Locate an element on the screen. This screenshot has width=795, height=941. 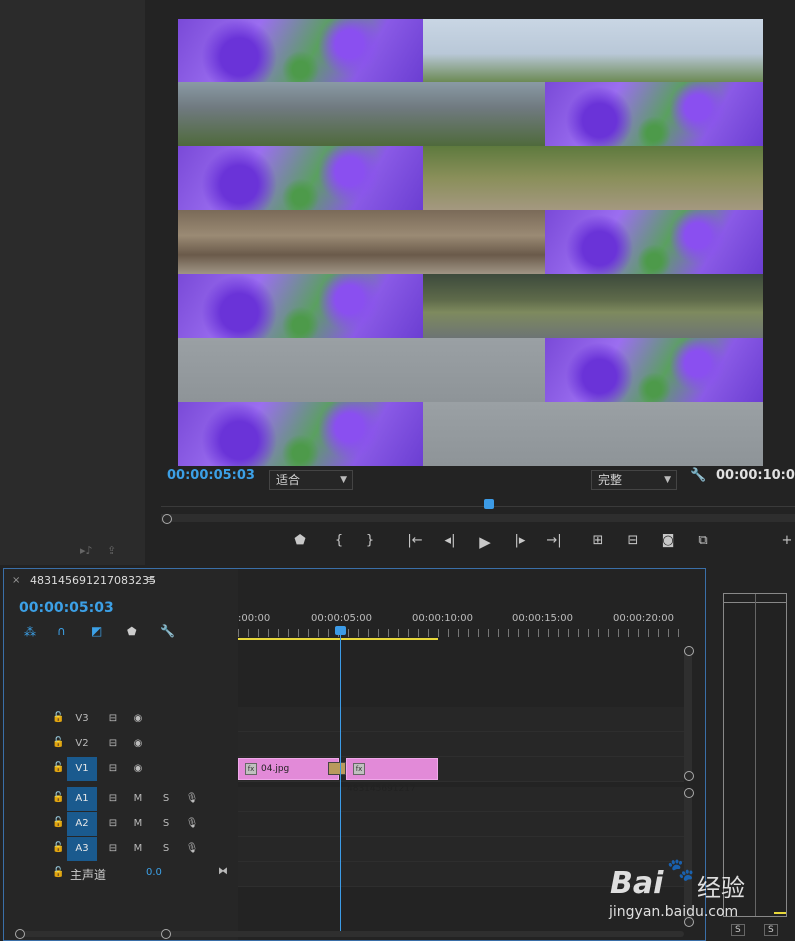
monitor-ruler is located at coordinates (478, 503).